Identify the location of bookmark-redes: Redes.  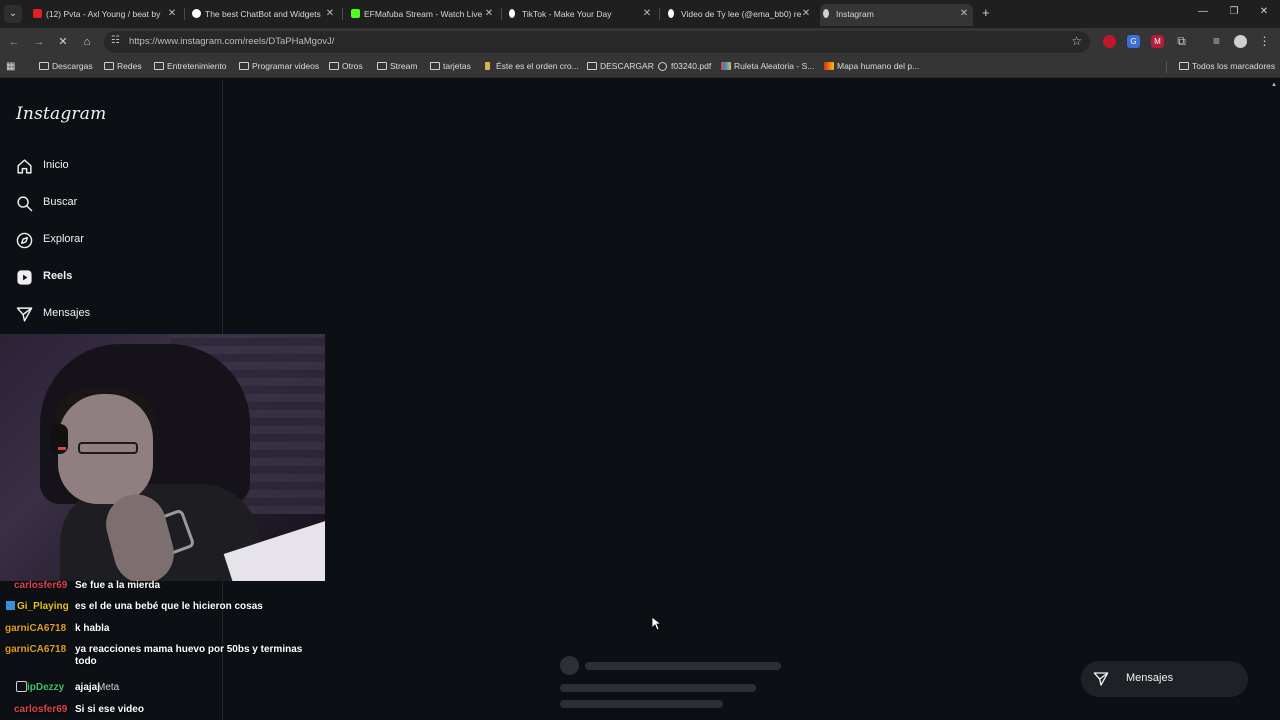
(123, 66).